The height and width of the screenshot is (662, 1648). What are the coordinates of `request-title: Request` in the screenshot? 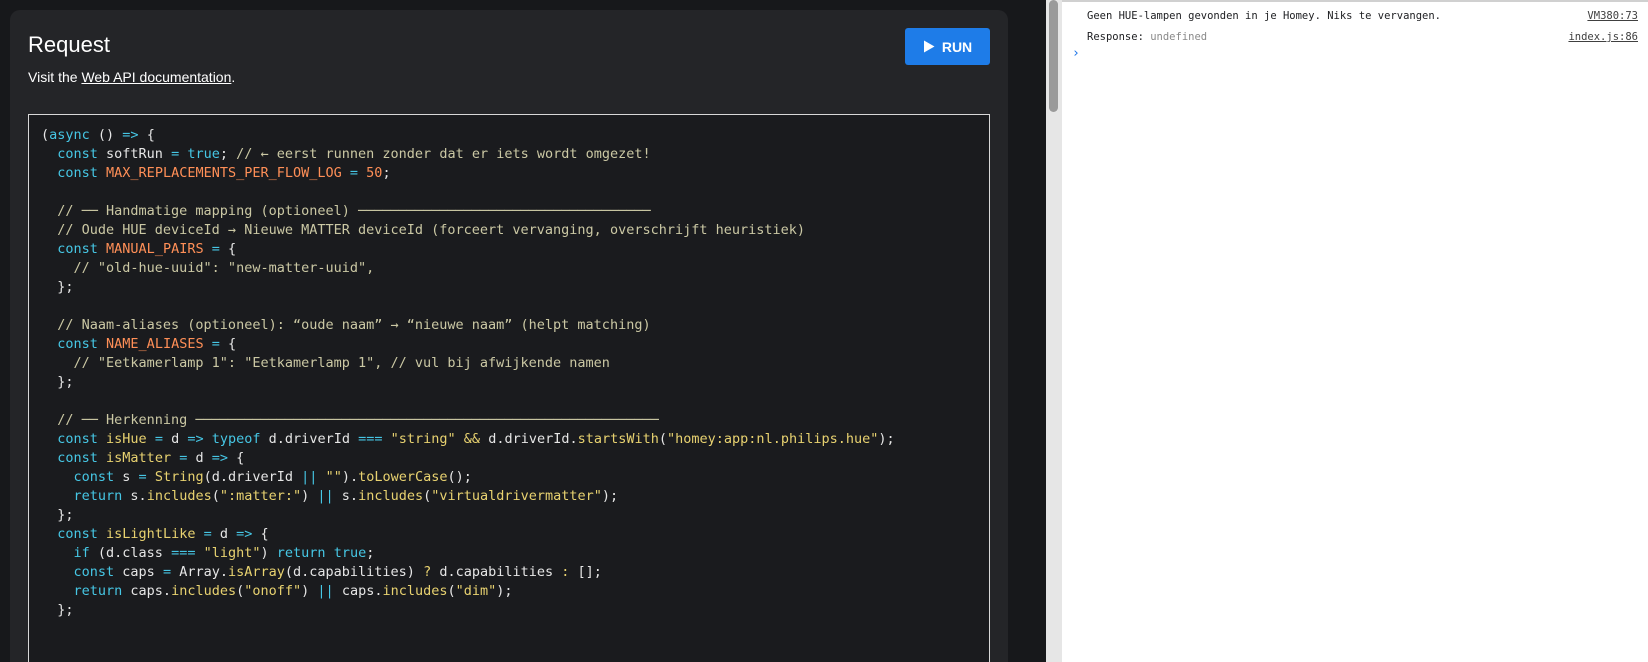 It's located at (69, 44).